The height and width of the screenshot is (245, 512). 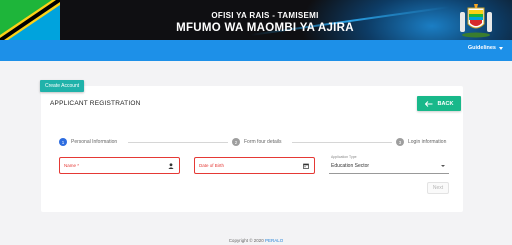 I want to click on copyright-text: Copyright © 2020, so click(x=247, y=240).